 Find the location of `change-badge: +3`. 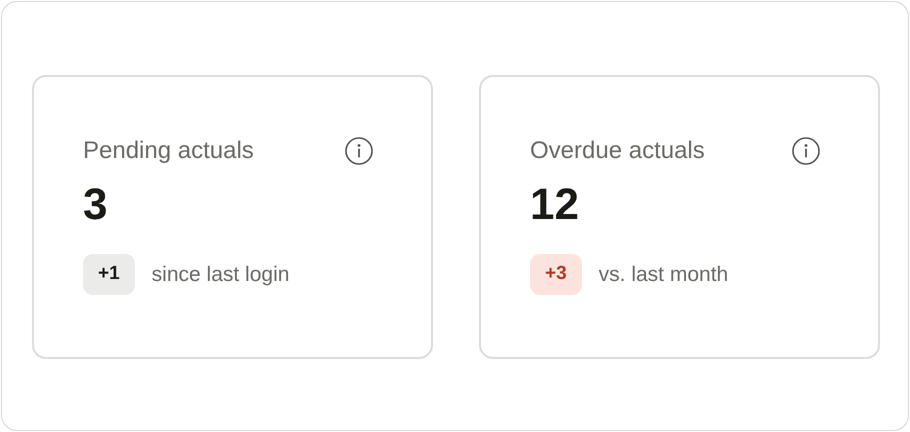

change-badge: +3 is located at coordinates (556, 274).